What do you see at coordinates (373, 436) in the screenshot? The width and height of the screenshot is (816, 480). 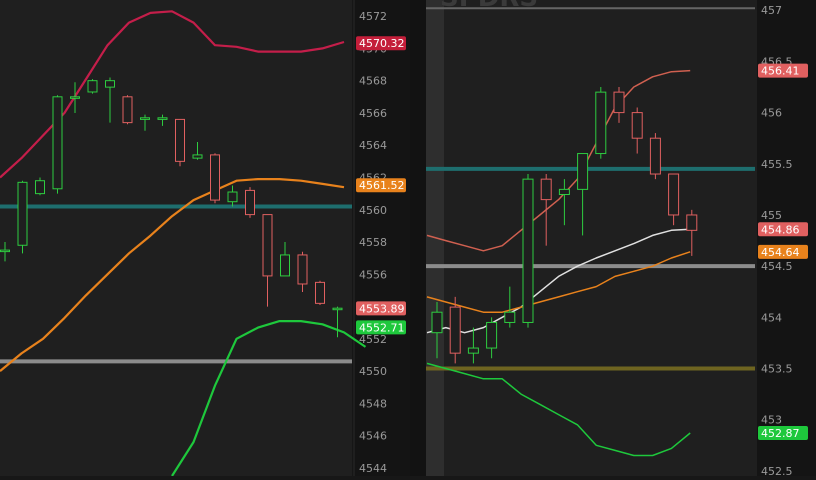 I see `y-tick-label: 4546` at bounding box center [373, 436].